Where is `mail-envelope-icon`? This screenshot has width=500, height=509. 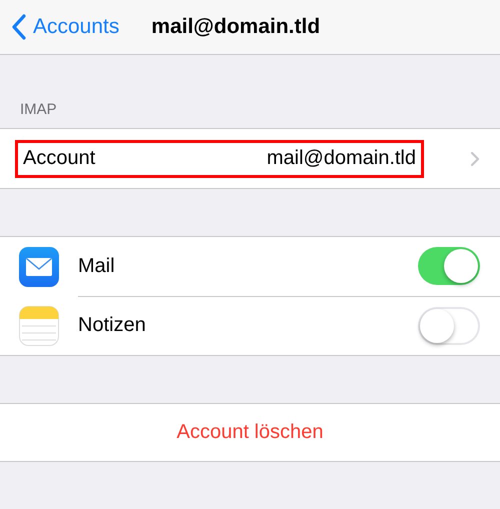 mail-envelope-icon is located at coordinates (39, 266).